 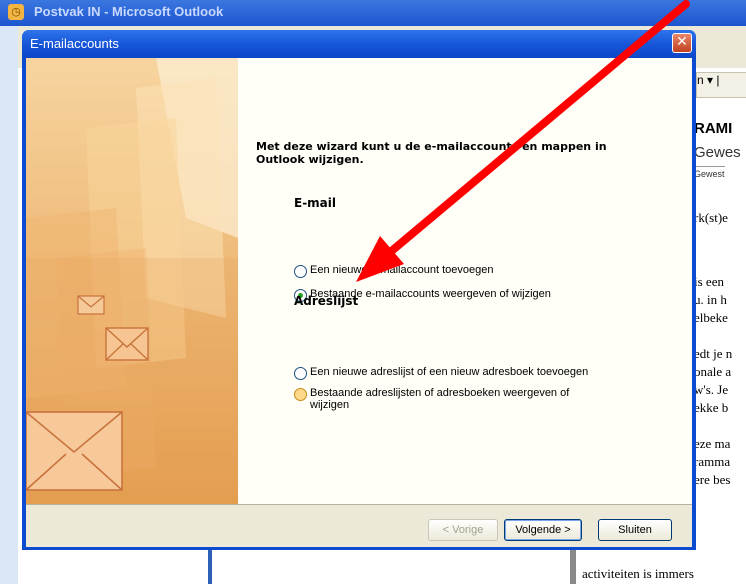 What do you see at coordinates (74, 451) in the screenshot?
I see `envelope-large-icon` at bounding box center [74, 451].